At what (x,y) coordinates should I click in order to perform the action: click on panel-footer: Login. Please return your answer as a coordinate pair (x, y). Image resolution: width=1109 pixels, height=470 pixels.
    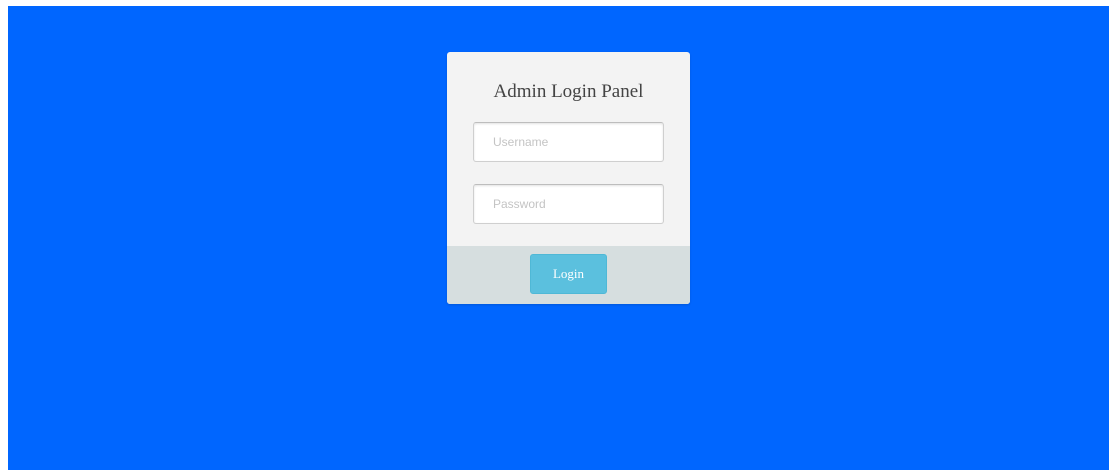
    Looking at the image, I should click on (568, 275).